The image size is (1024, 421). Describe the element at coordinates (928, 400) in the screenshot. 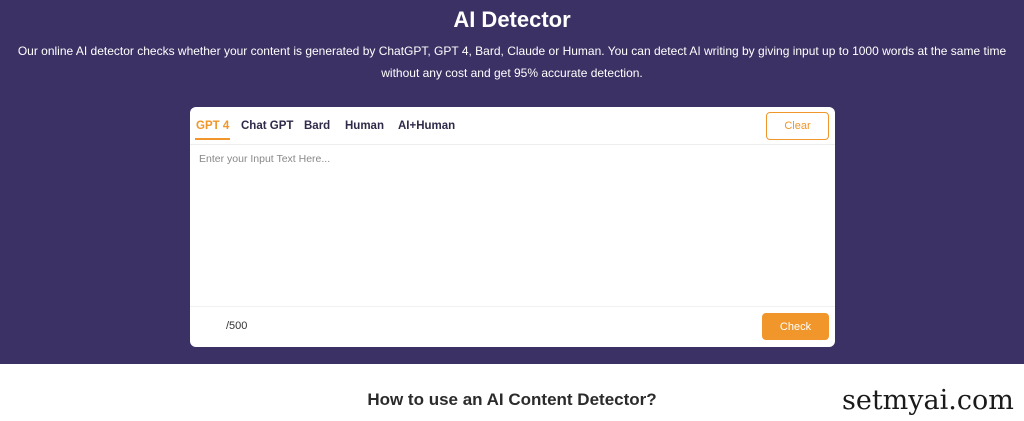

I see `watermark-text: setmyai.com` at that location.